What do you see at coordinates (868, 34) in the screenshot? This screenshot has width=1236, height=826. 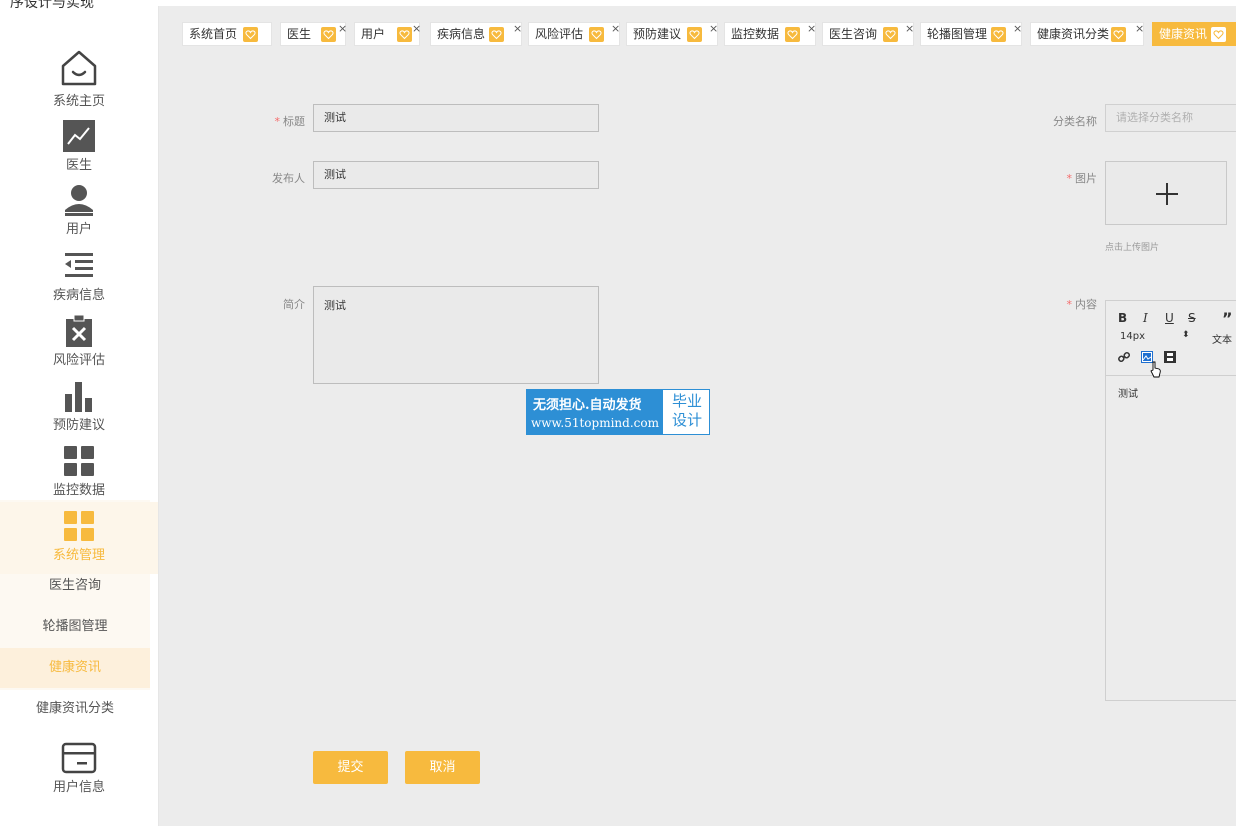 I see `tab-consult: 医生咨询 ×` at bounding box center [868, 34].